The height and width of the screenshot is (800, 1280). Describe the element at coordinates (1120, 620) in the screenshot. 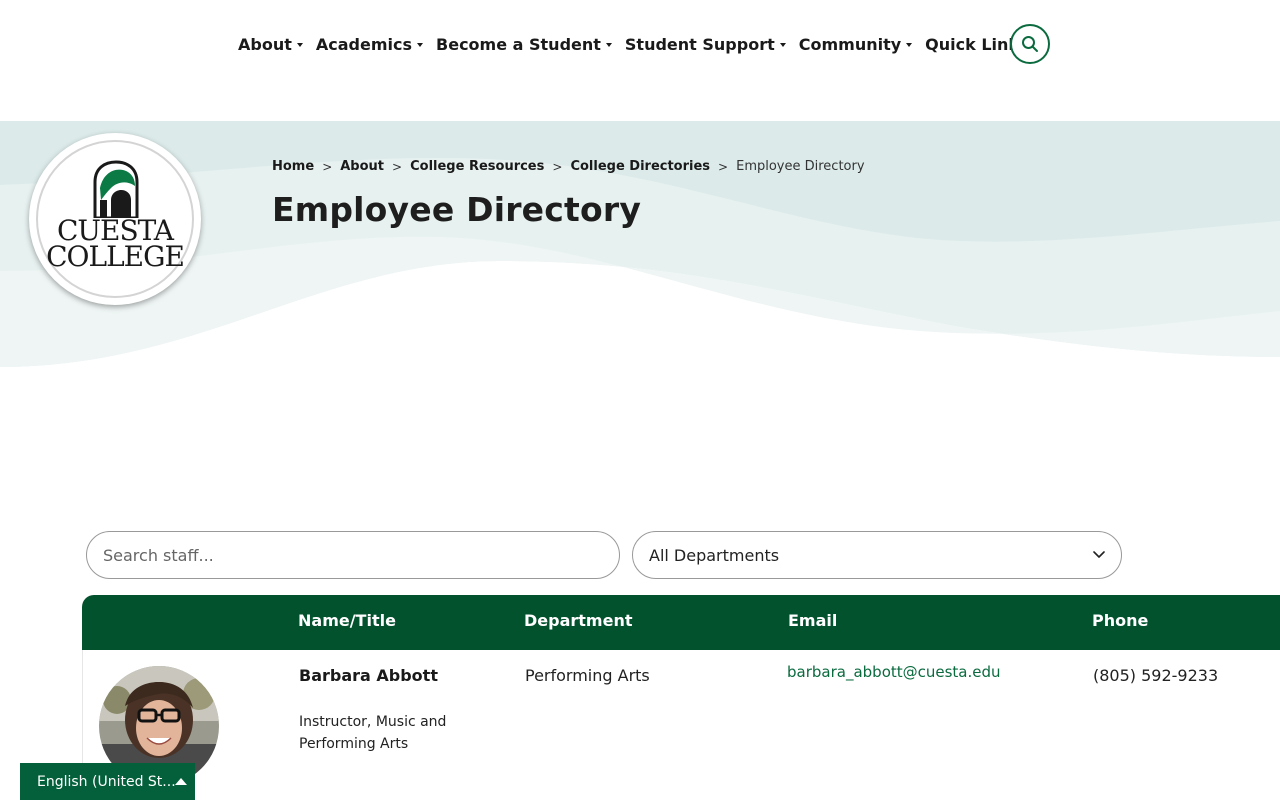

I see `column-header-phone: Phone` at that location.